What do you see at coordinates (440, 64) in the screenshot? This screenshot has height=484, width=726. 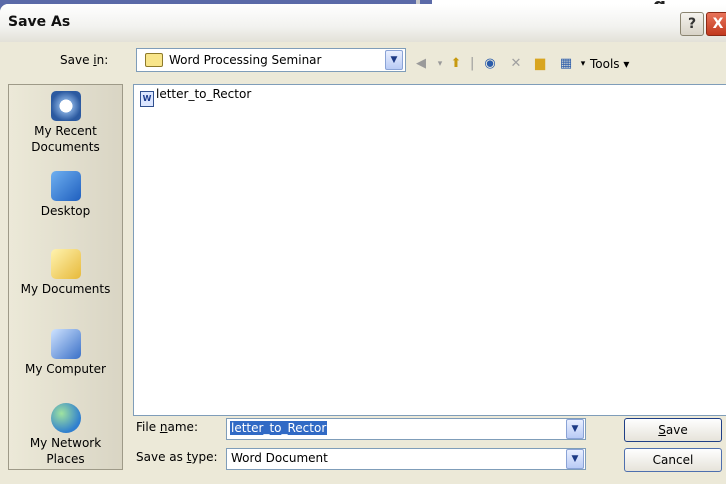 I see `back-dropdown-icon: ▾` at bounding box center [440, 64].